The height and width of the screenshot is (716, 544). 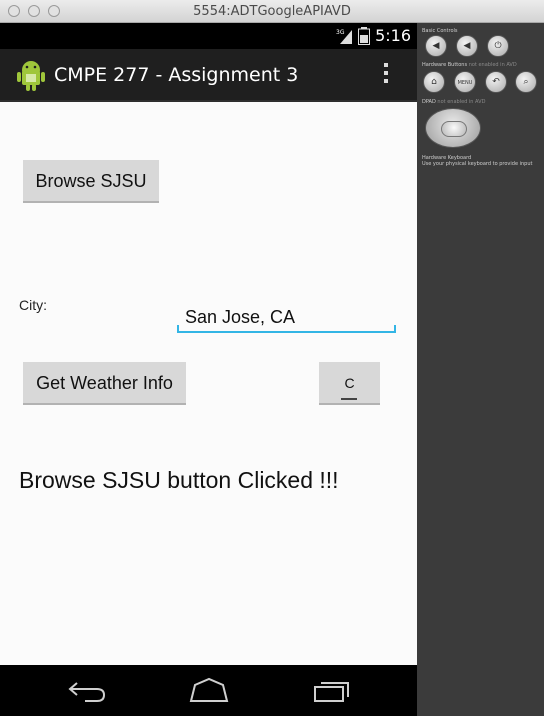 I want to click on hardware-back-button: ↶, so click(x=496, y=82).